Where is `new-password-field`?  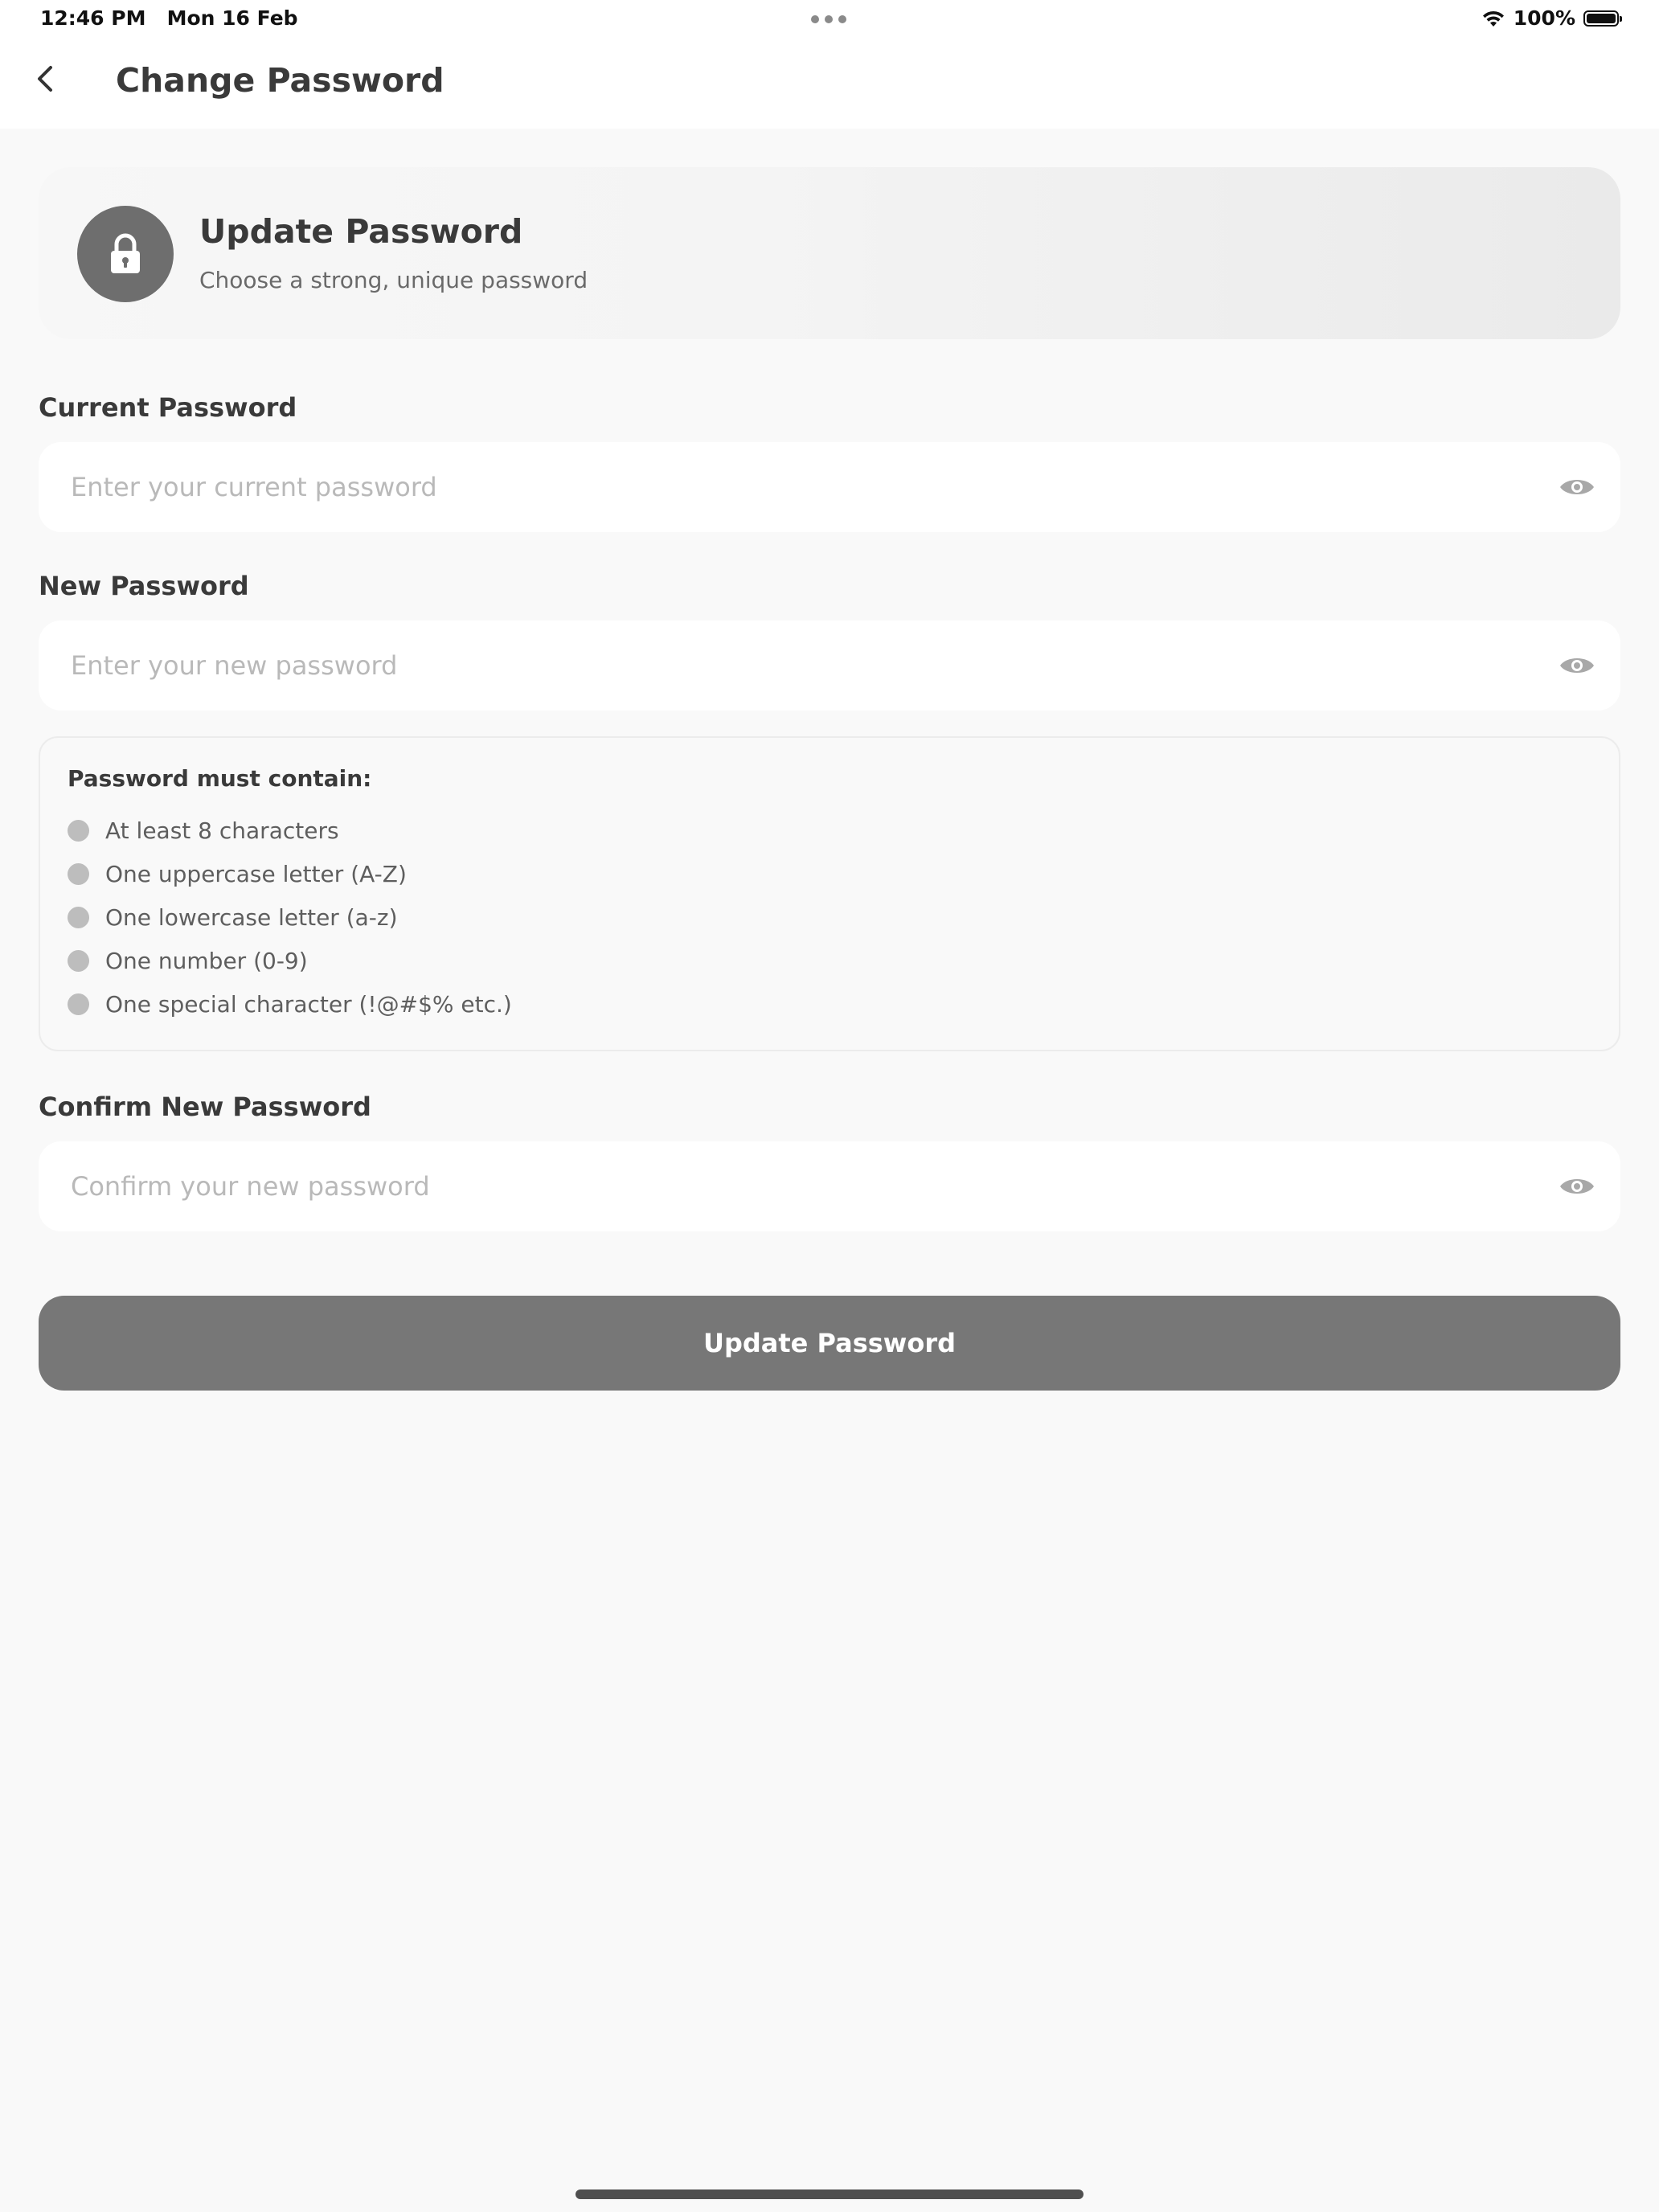
new-password-field is located at coordinates (829, 666).